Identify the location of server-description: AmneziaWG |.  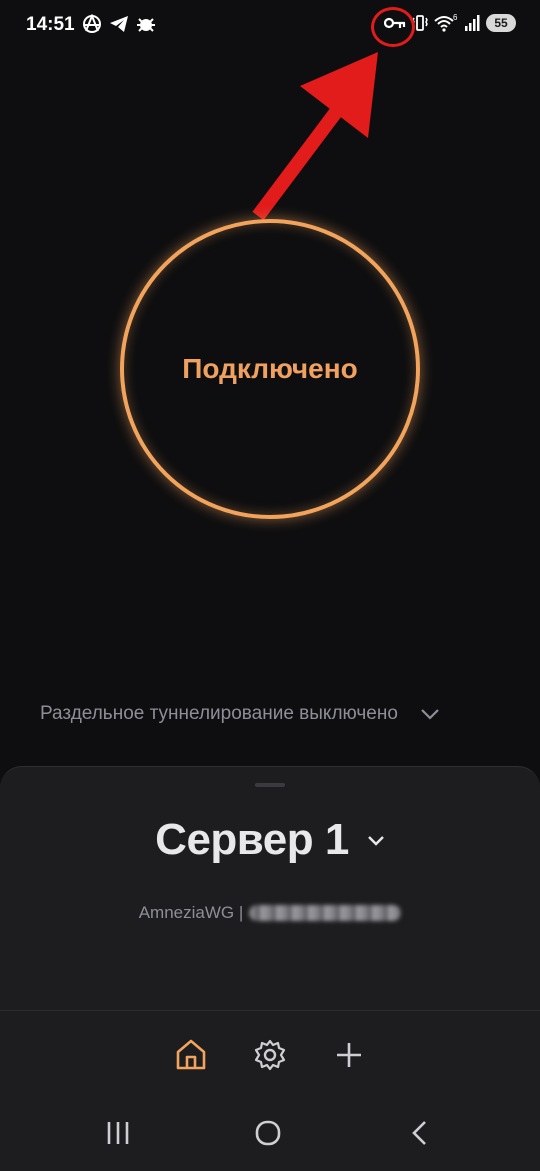
(270, 913).